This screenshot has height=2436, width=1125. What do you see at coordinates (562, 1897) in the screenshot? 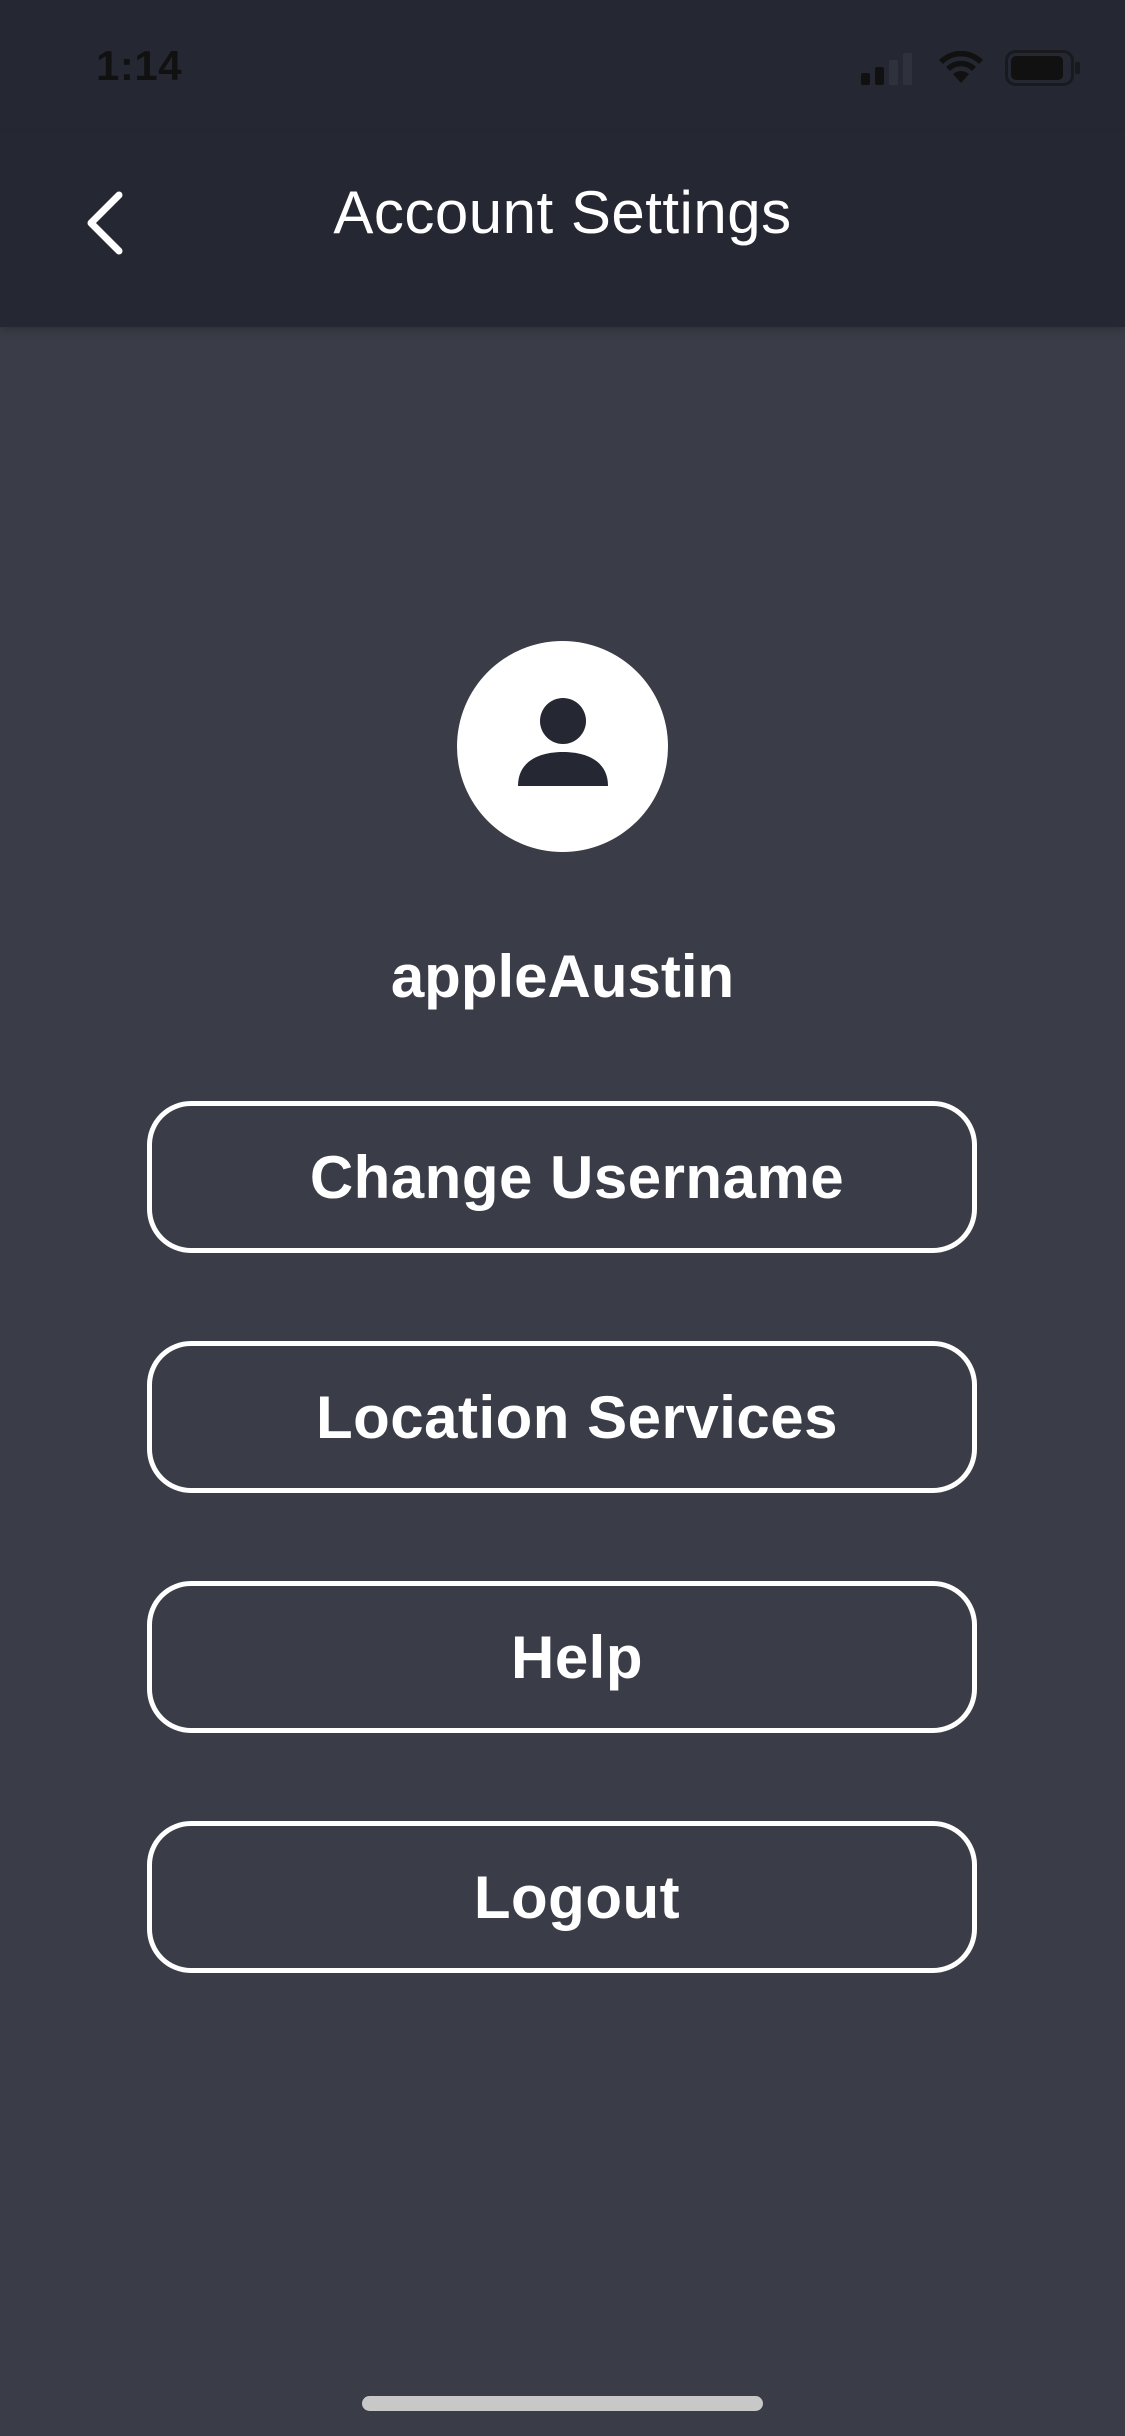
I see `logout-button: Logout` at bounding box center [562, 1897].